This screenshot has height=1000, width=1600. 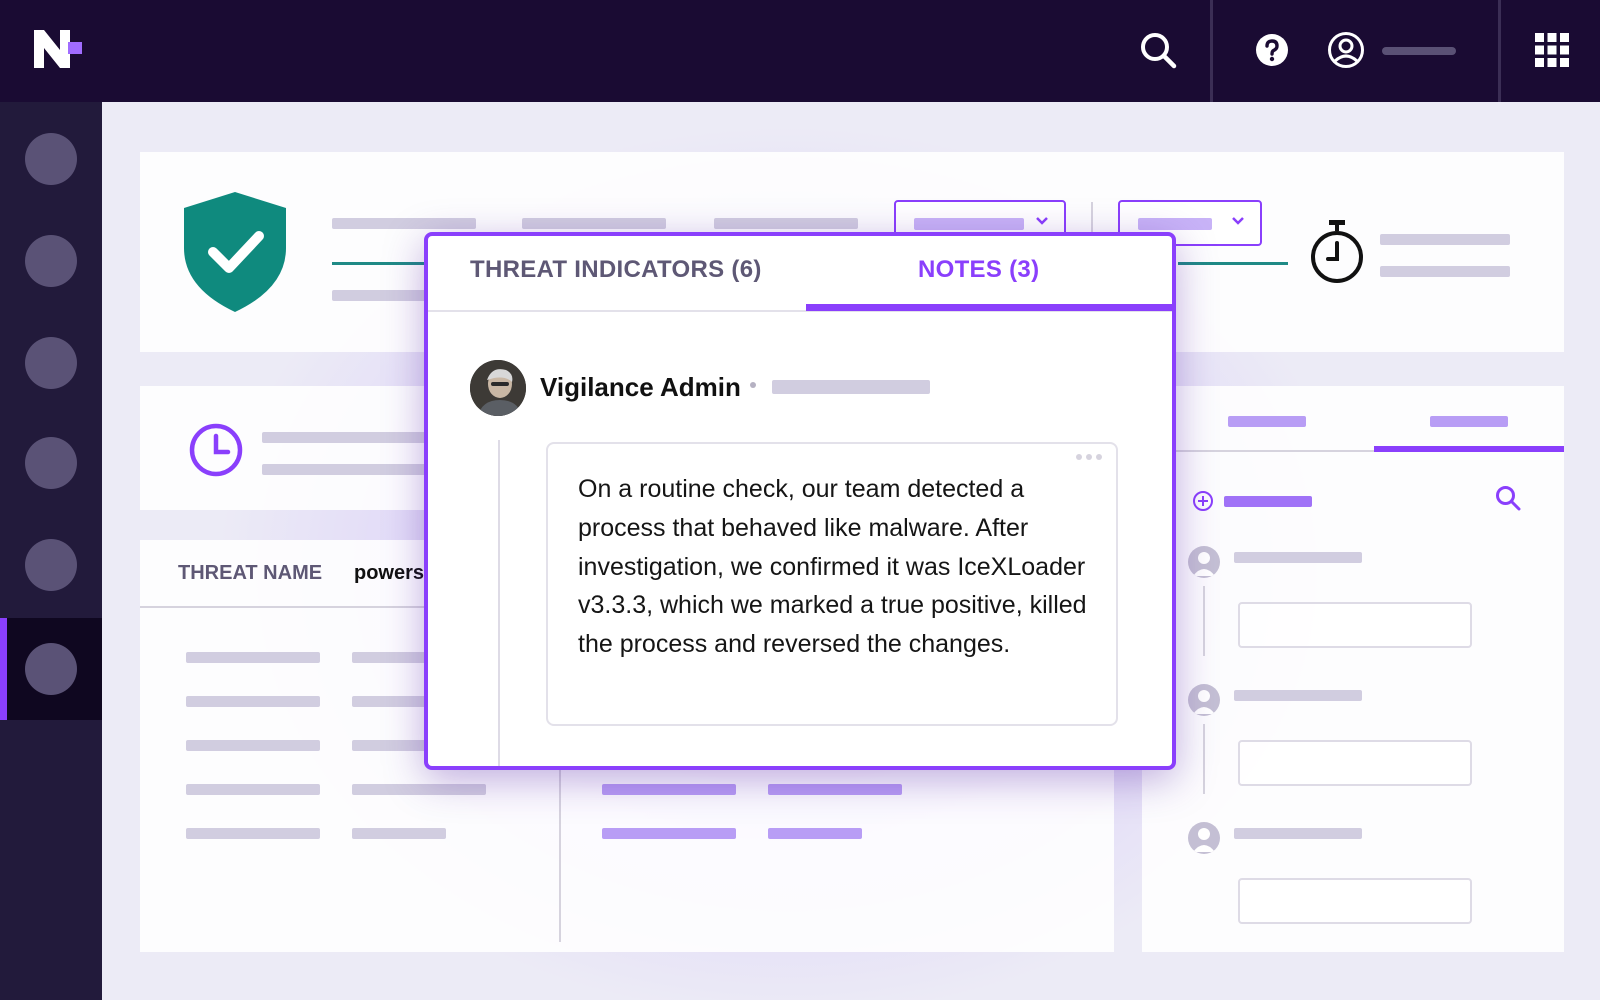 What do you see at coordinates (1203, 501) in the screenshot?
I see `add-circle-icon` at bounding box center [1203, 501].